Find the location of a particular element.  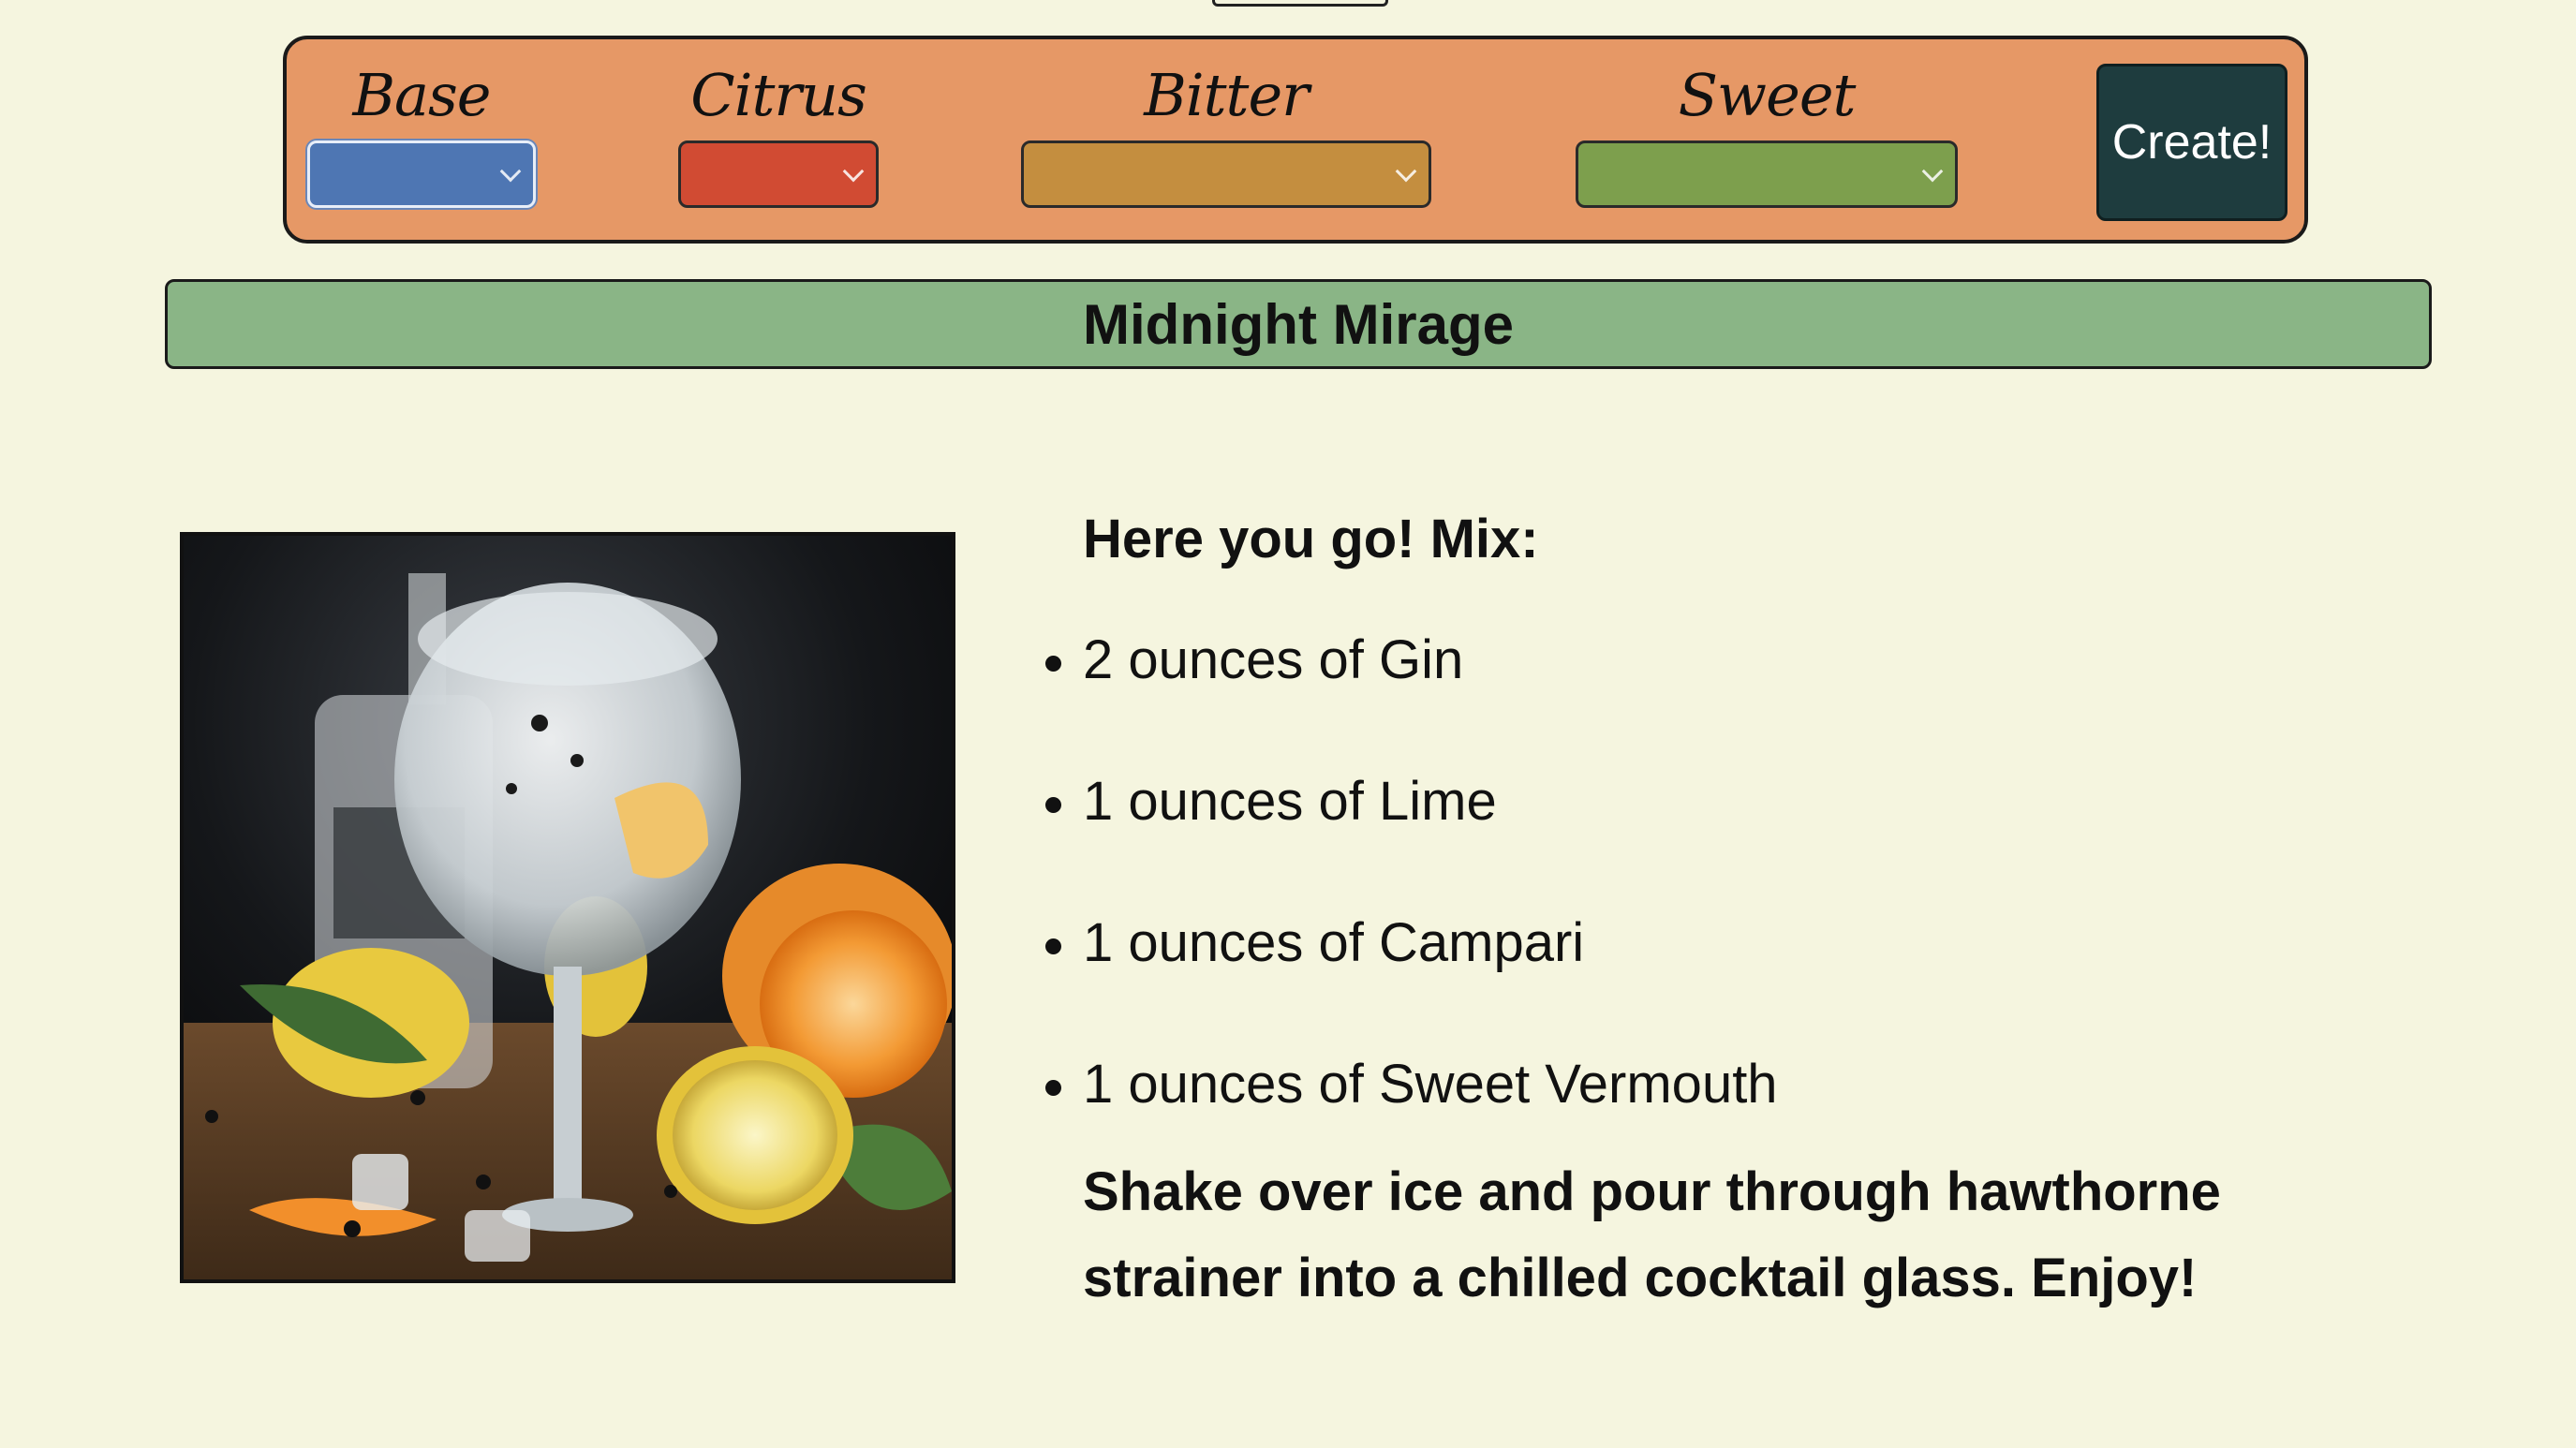

ingredient-item: 2 ounces of Gin is located at coordinates (1748, 698).